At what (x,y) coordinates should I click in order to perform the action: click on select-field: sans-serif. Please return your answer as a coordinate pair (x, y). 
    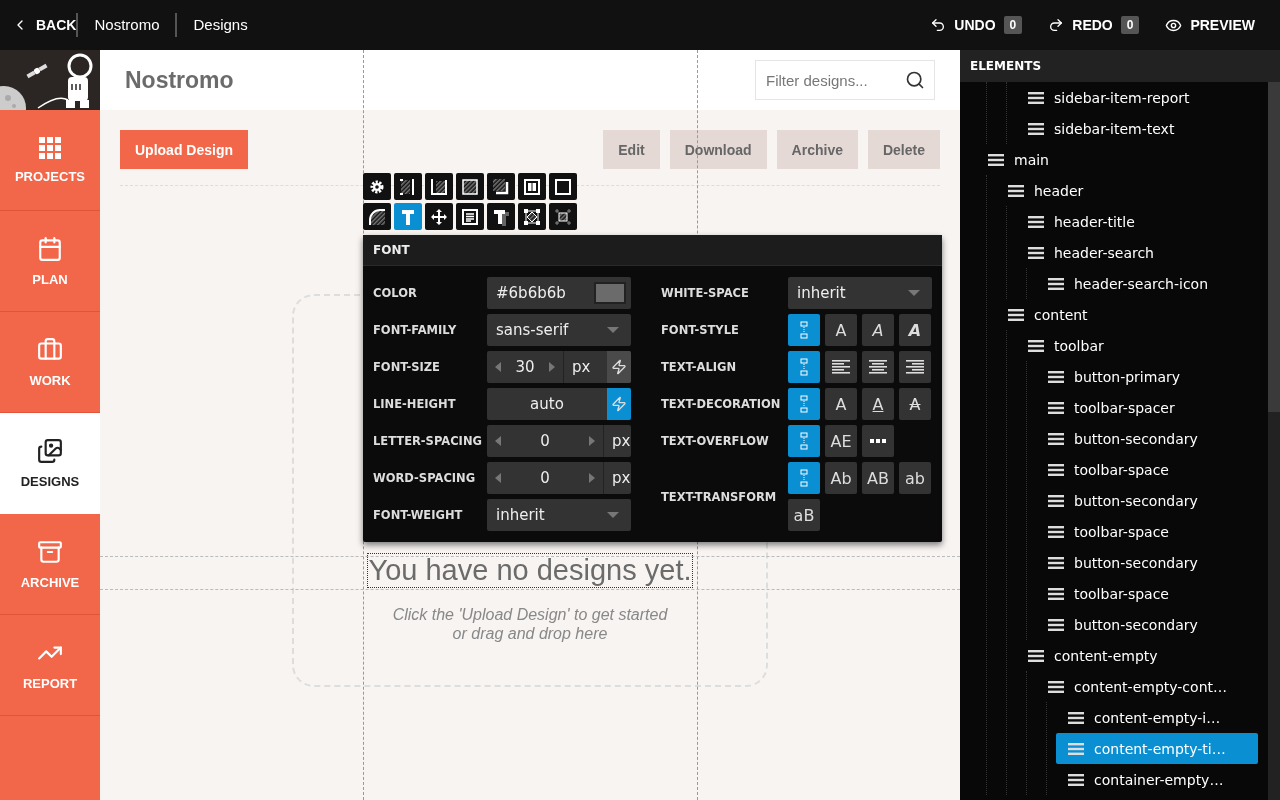
    Looking at the image, I should click on (559, 330).